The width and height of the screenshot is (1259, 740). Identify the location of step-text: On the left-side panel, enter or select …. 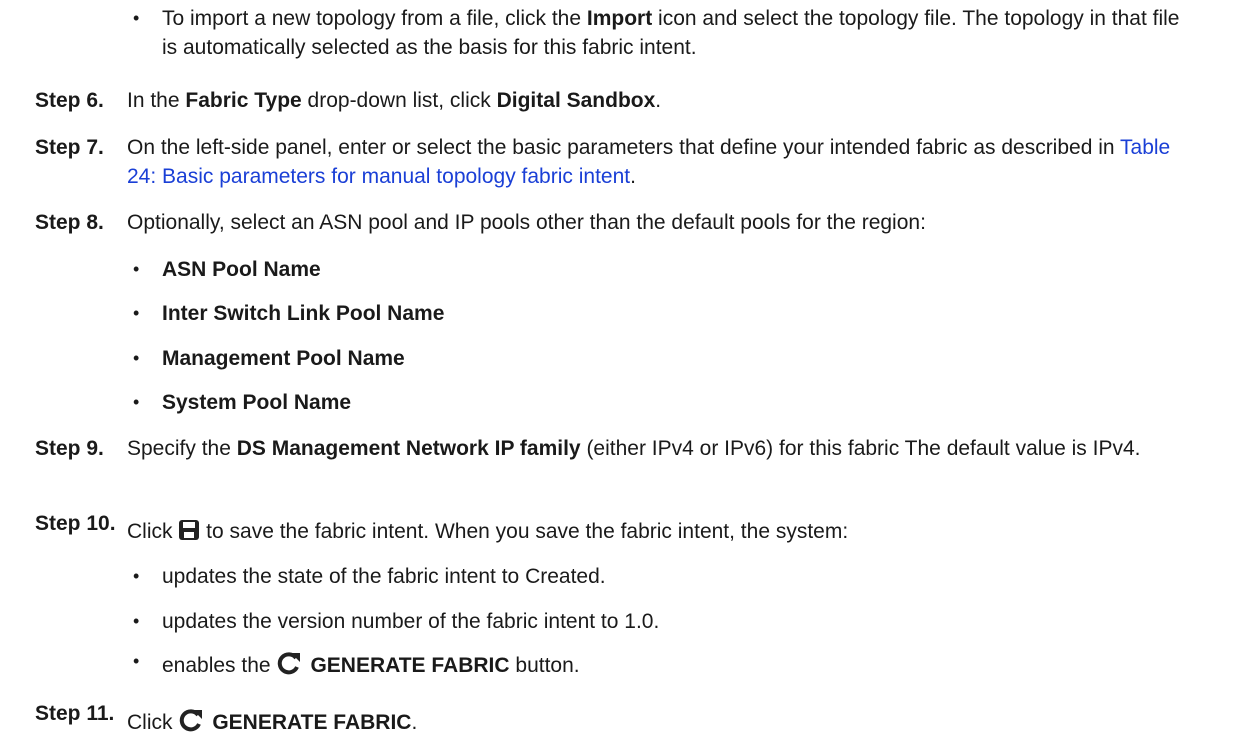
(649, 162).